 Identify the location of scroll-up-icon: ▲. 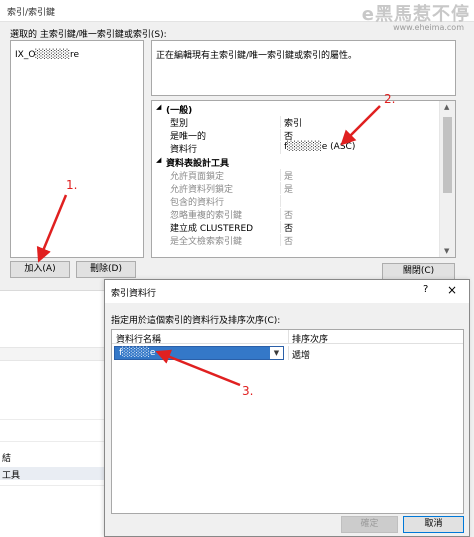
(446, 107).